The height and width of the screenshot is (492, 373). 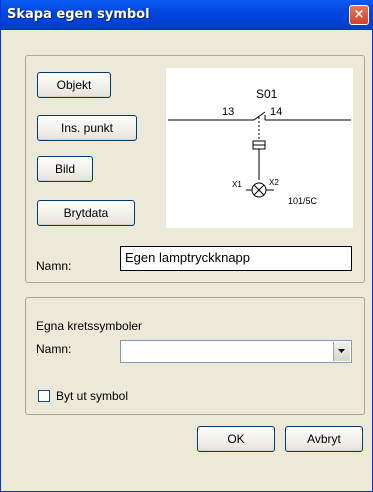 What do you see at coordinates (276, 112) in the screenshot?
I see `terminal-right-label: 14` at bounding box center [276, 112].